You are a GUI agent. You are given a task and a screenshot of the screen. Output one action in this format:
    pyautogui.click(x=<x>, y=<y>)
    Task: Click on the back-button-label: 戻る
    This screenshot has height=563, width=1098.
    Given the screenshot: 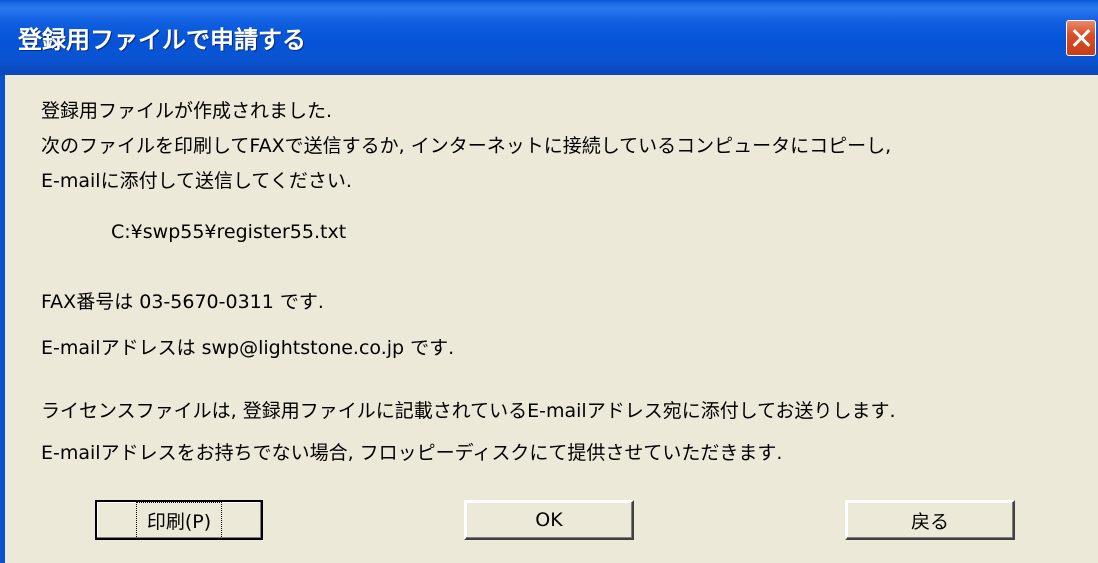 What is the action you would take?
    pyautogui.click(x=929, y=521)
    